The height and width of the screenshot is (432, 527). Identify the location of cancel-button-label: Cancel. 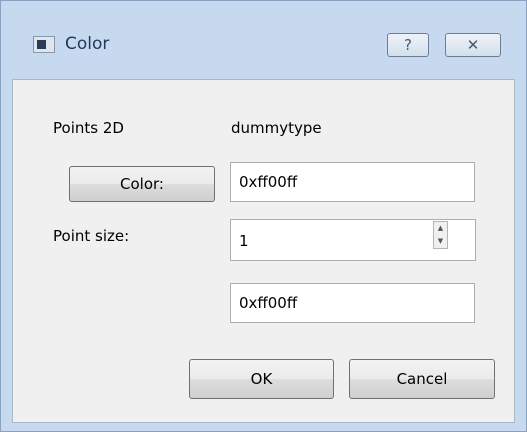
(422, 379).